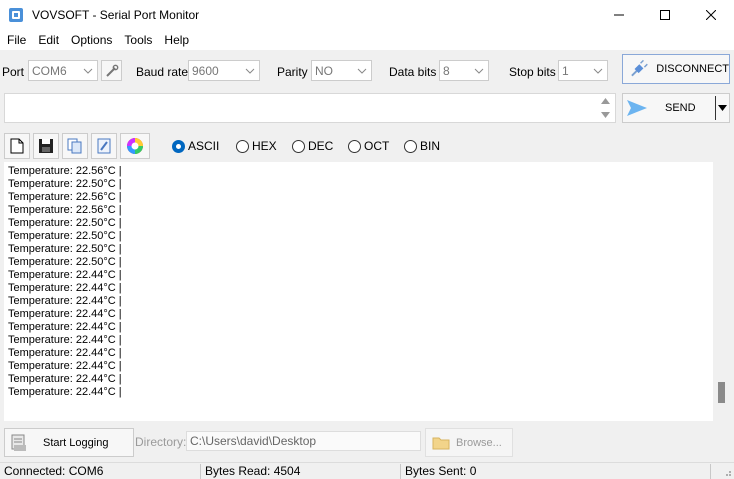  I want to click on minimize-icon, so click(619, 15).